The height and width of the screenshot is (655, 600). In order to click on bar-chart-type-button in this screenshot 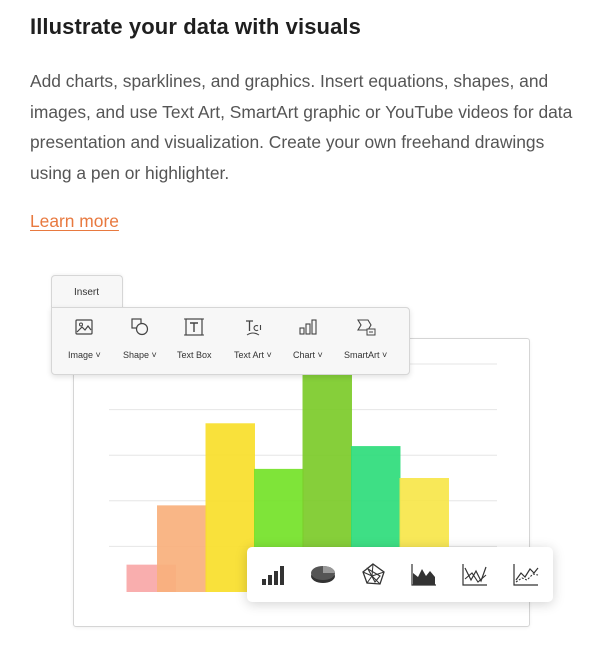, I will do `click(272, 574)`.